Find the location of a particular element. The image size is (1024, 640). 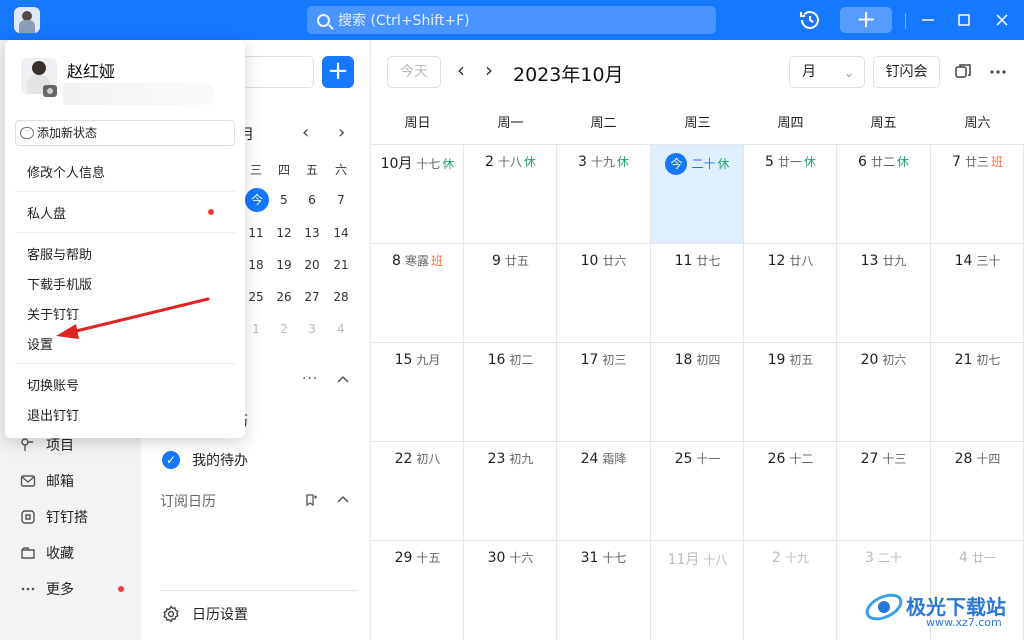

mini-day: 25 is located at coordinates (256, 297).